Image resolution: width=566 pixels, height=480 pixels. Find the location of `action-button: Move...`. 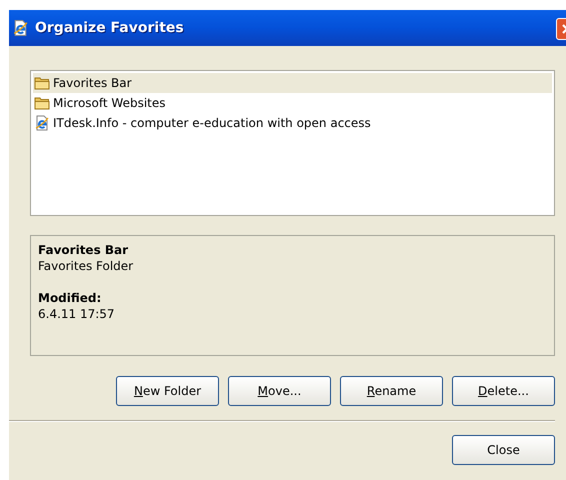

action-button: Move... is located at coordinates (279, 391).